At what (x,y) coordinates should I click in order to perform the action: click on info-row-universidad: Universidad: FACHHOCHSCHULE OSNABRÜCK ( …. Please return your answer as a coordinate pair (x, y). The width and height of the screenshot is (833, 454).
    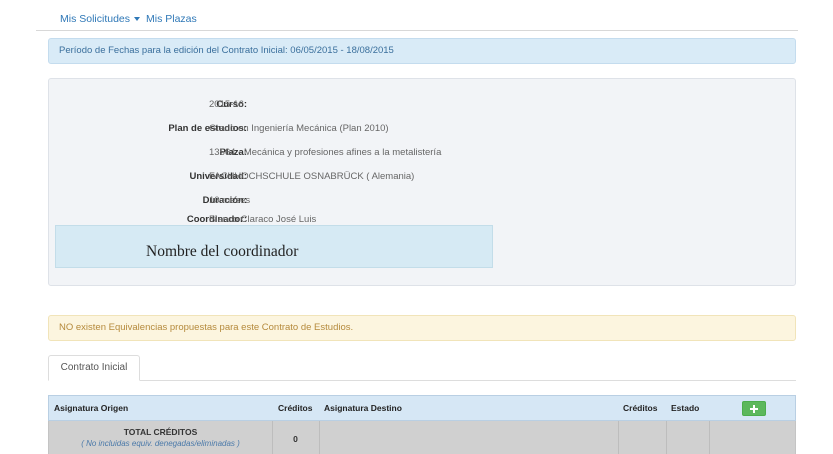
    Looking at the image, I should click on (422, 178).